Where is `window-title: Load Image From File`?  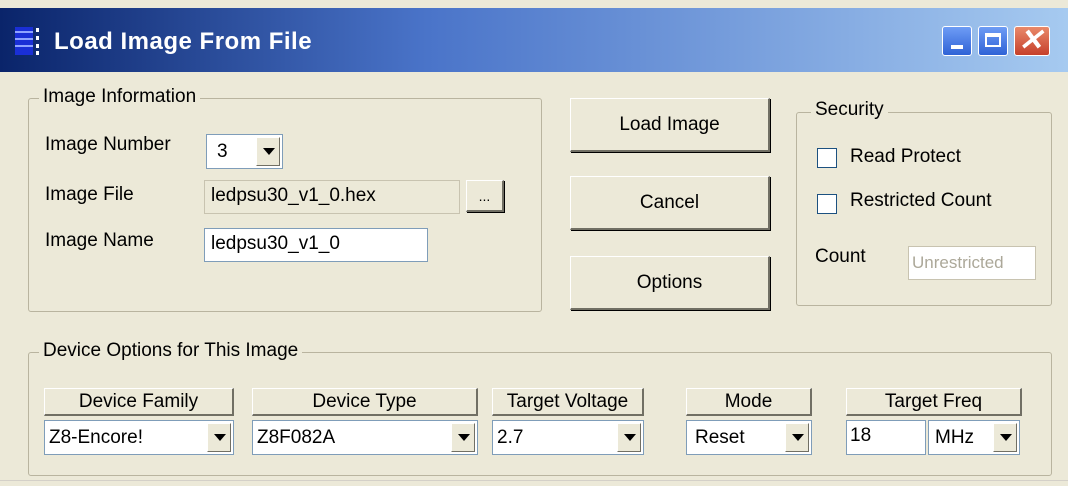 window-title: Load Image From File is located at coordinates (183, 41).